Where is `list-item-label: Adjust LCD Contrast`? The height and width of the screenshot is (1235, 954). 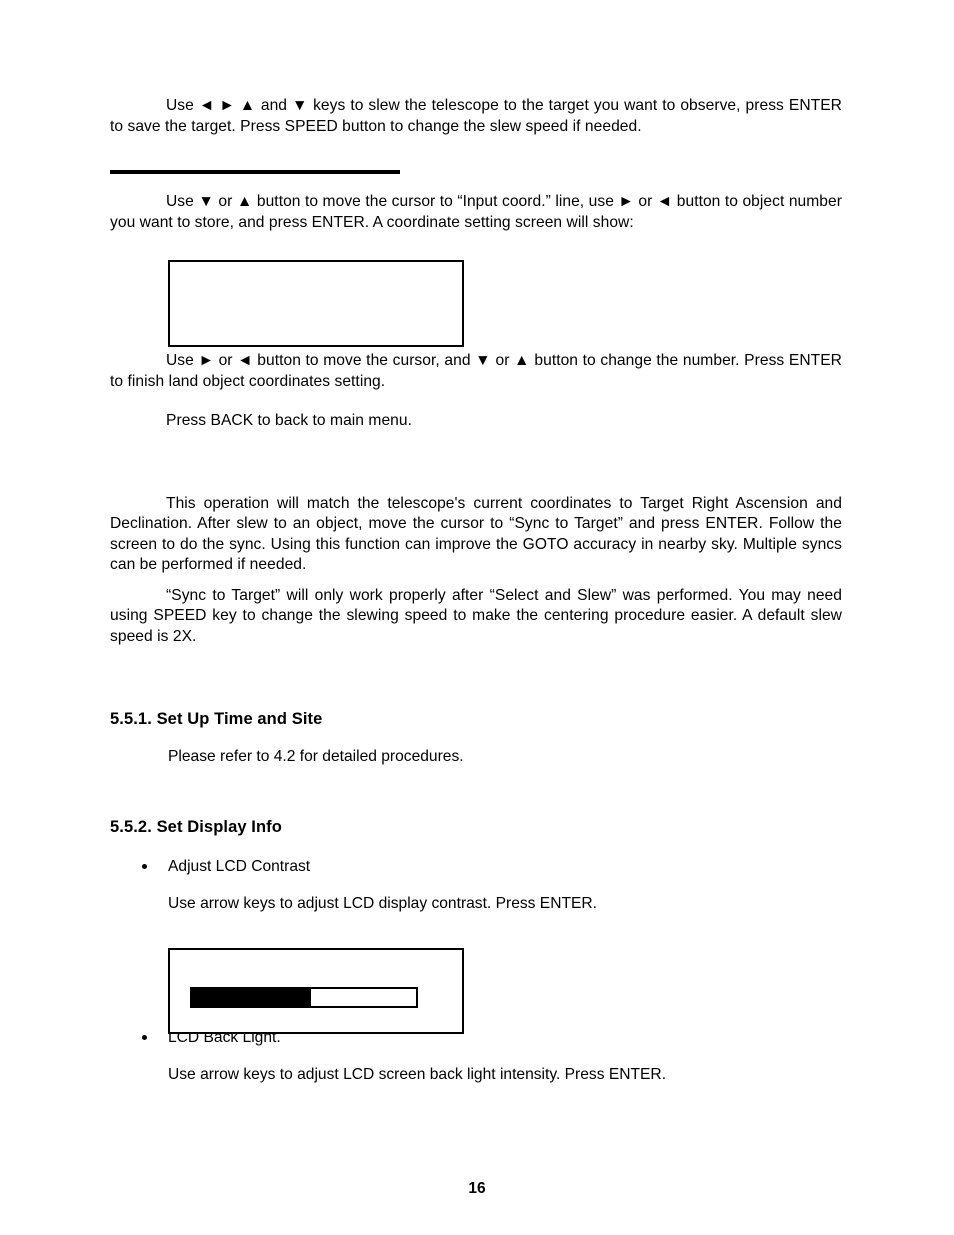
list-item-label: Adjust LCD Contrast is located at coordinates (239, 866).